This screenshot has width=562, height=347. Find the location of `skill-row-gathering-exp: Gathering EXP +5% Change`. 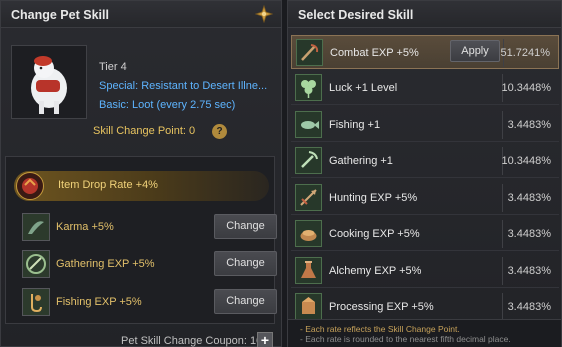

skill-row-gathering-exp: Gathering EXP +5% Change is located at coordinates (146, 264).